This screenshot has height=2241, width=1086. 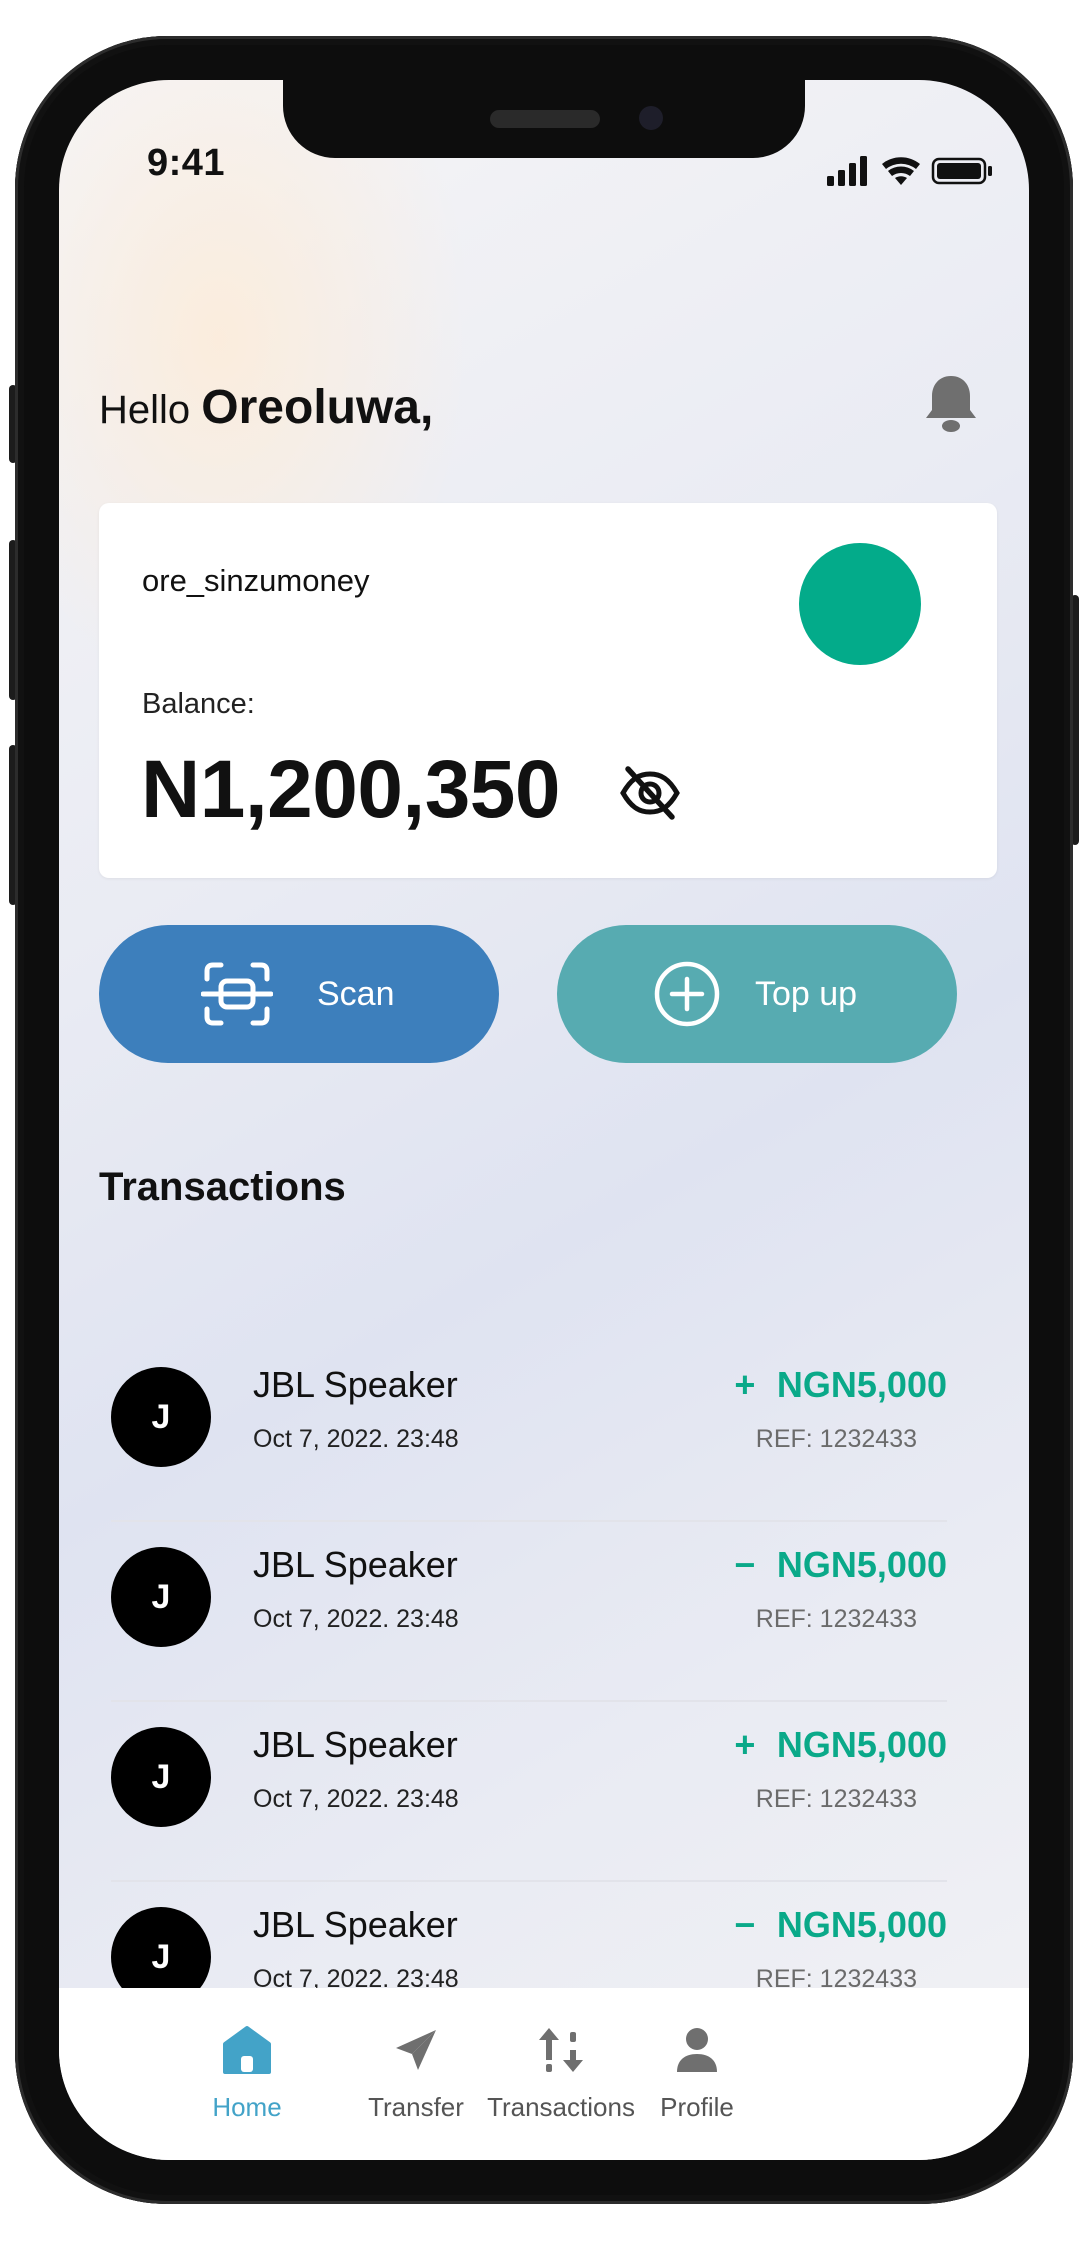 I want to click on greeting-hello: Hello, so click(x=145, y=410).